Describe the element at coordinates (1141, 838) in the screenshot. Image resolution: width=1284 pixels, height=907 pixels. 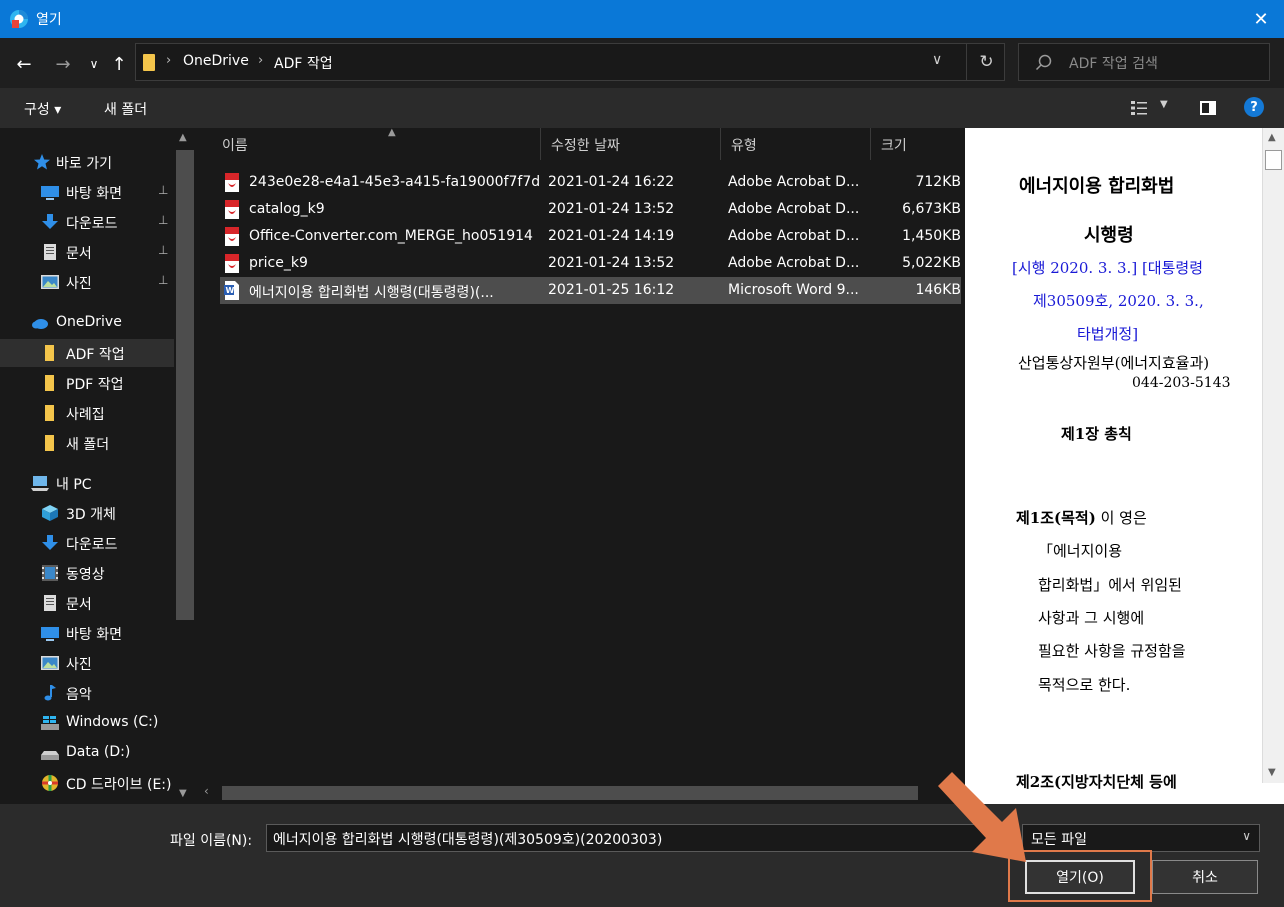
I see `file-type-select: 모든 파일 ∨` at that location.